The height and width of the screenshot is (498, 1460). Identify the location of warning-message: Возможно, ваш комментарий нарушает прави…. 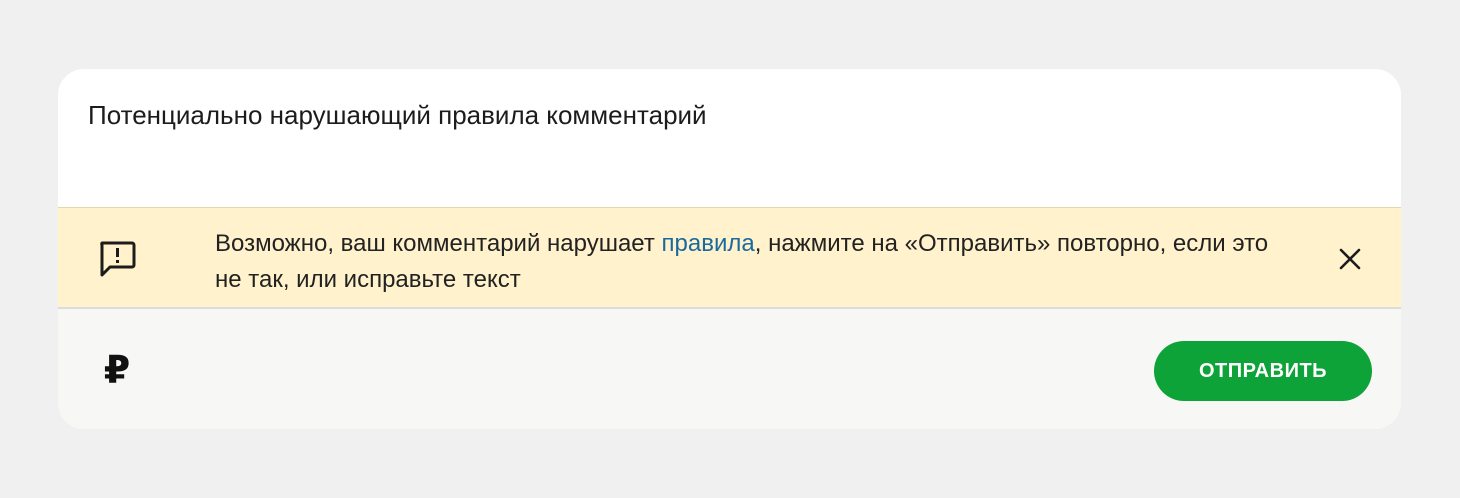
(755, 262).